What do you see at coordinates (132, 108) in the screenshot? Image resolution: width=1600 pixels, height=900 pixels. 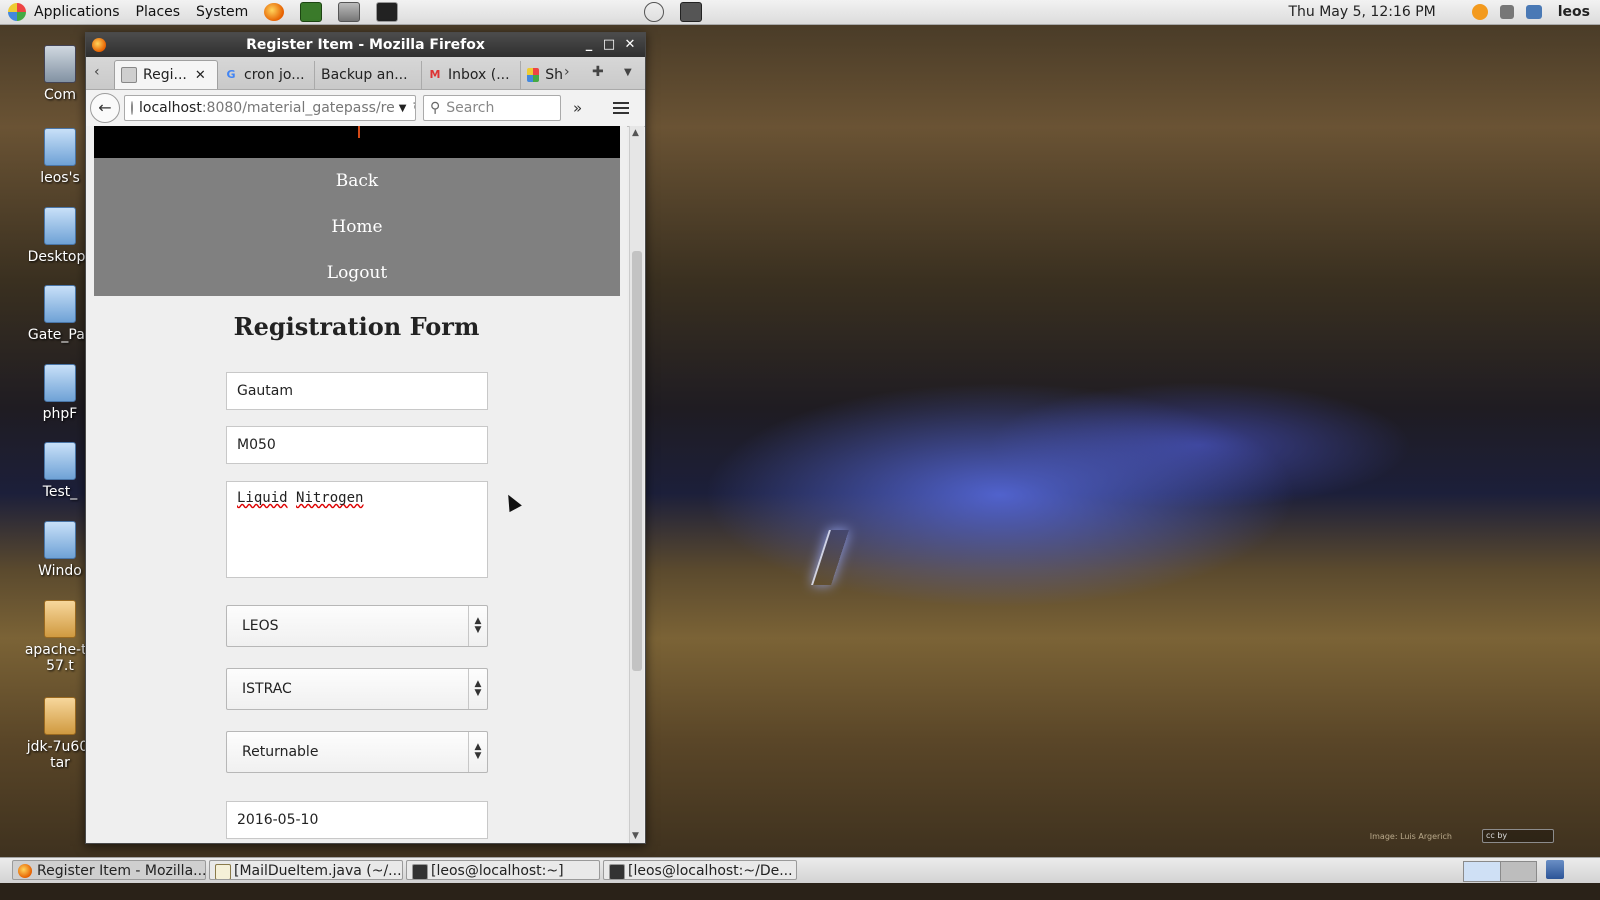 I see `site-identity-icon` at bounding box center [132, 108].